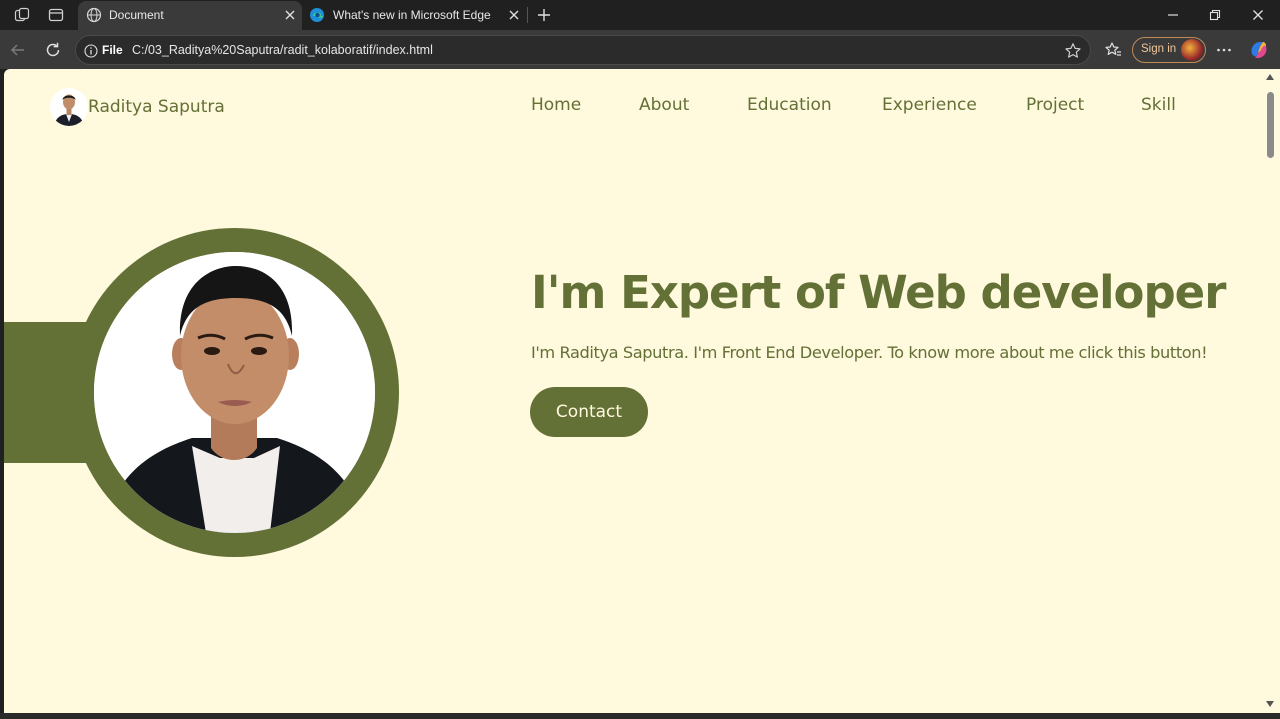  Describe the element at coordinates (1270, 704) in the screenshot. I see `scroll-down-arrow-icon` at that location.